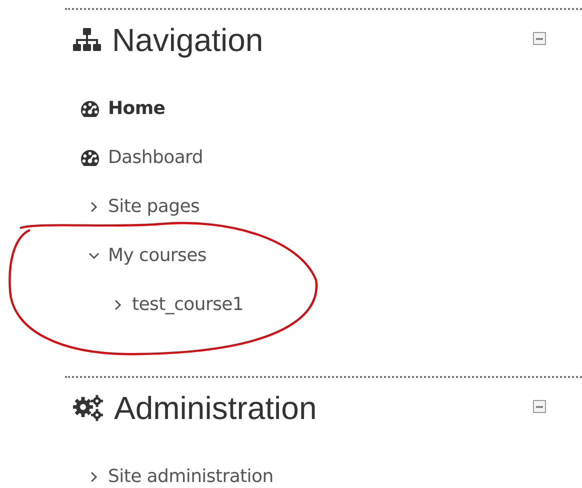  What do you see at coordinates (87, 40) in the screenshot?
I see `sitemap-icon` at bounding box center [87, 40].